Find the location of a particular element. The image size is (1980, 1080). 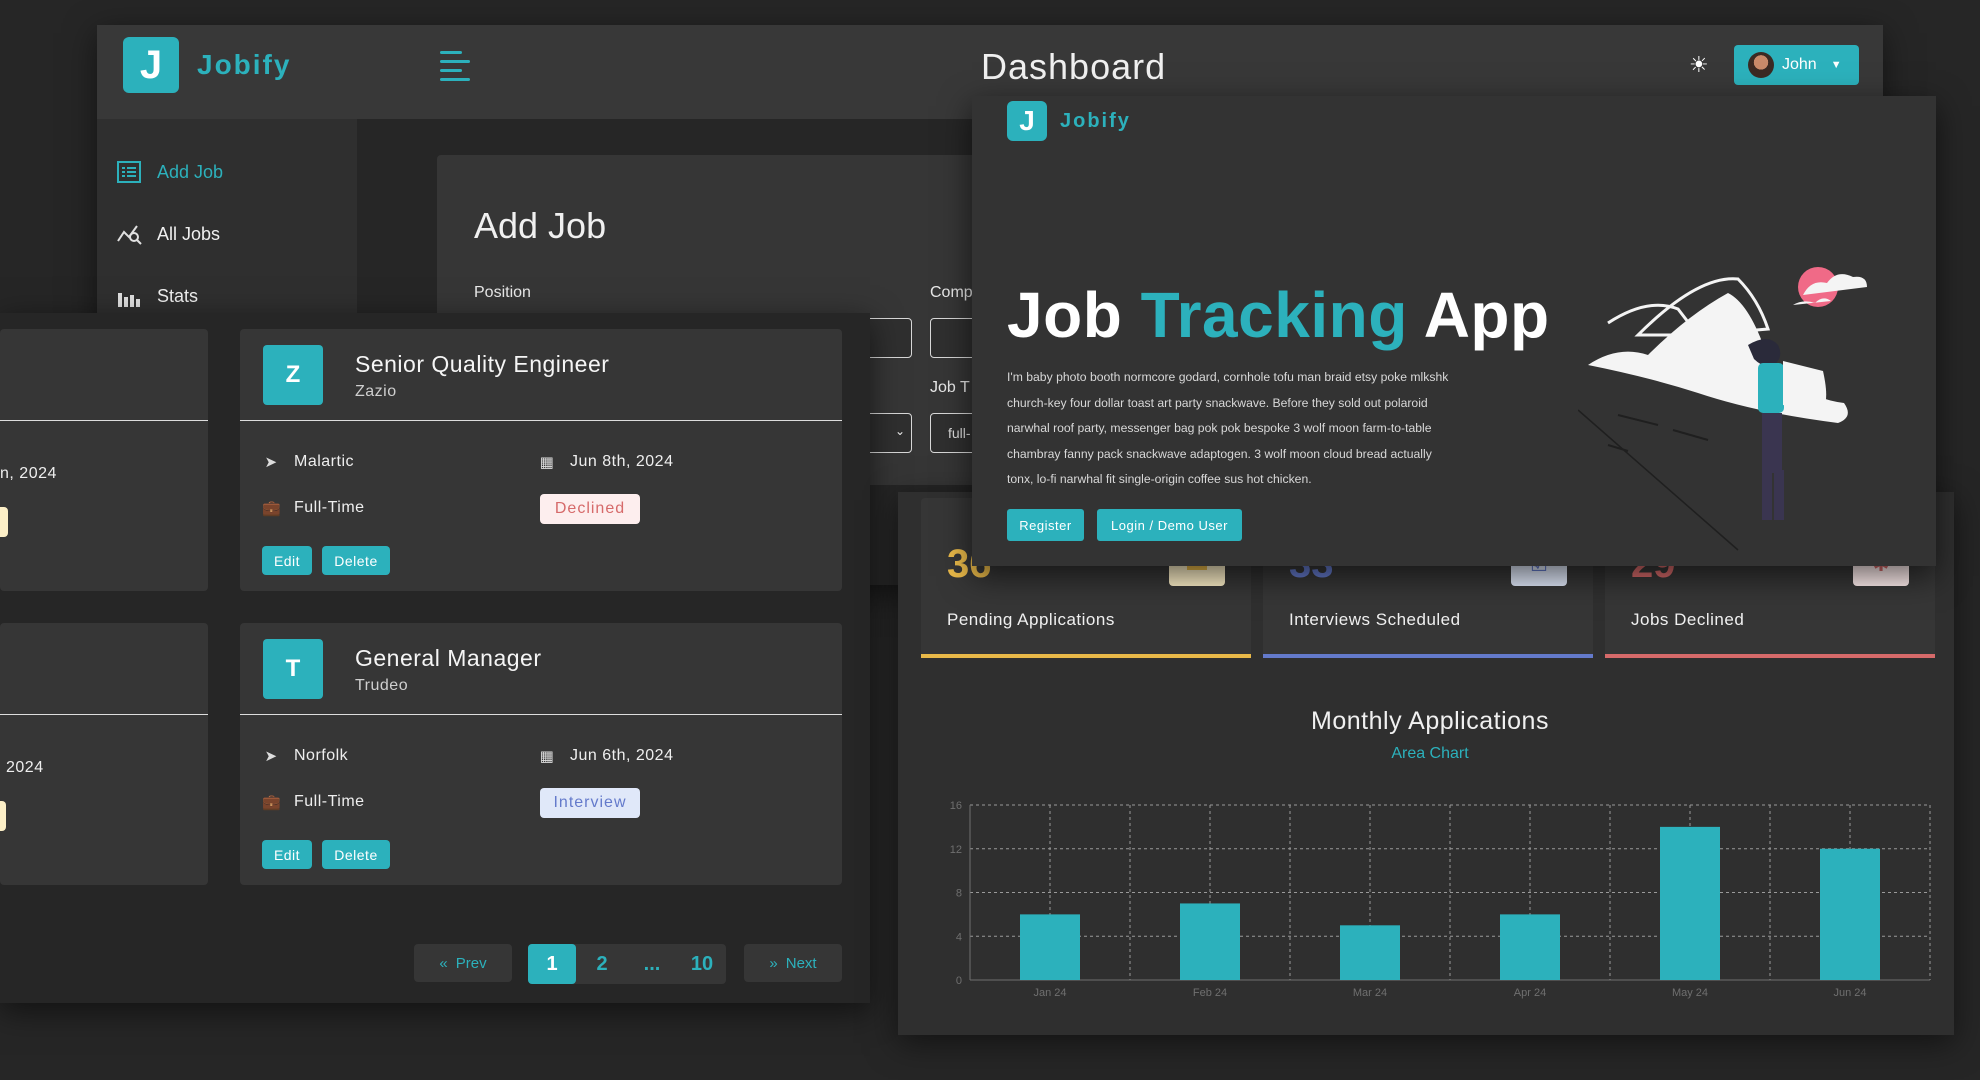

stat-title: Jobs Declined is located at coordinates (1688, 619).